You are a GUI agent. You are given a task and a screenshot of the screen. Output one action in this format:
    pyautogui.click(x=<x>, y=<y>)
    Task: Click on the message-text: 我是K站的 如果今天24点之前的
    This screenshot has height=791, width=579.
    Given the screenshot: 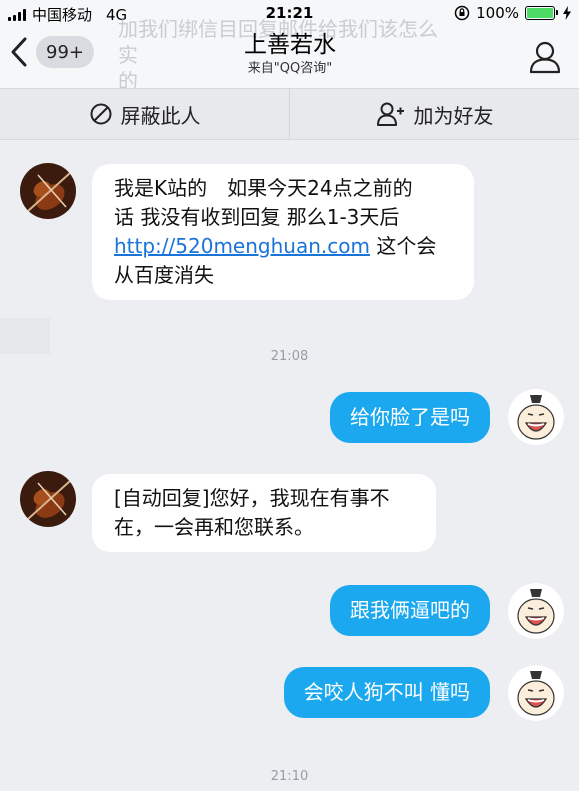 What is the action you would take?
    pyautogui.click(x=263, y=188)
    